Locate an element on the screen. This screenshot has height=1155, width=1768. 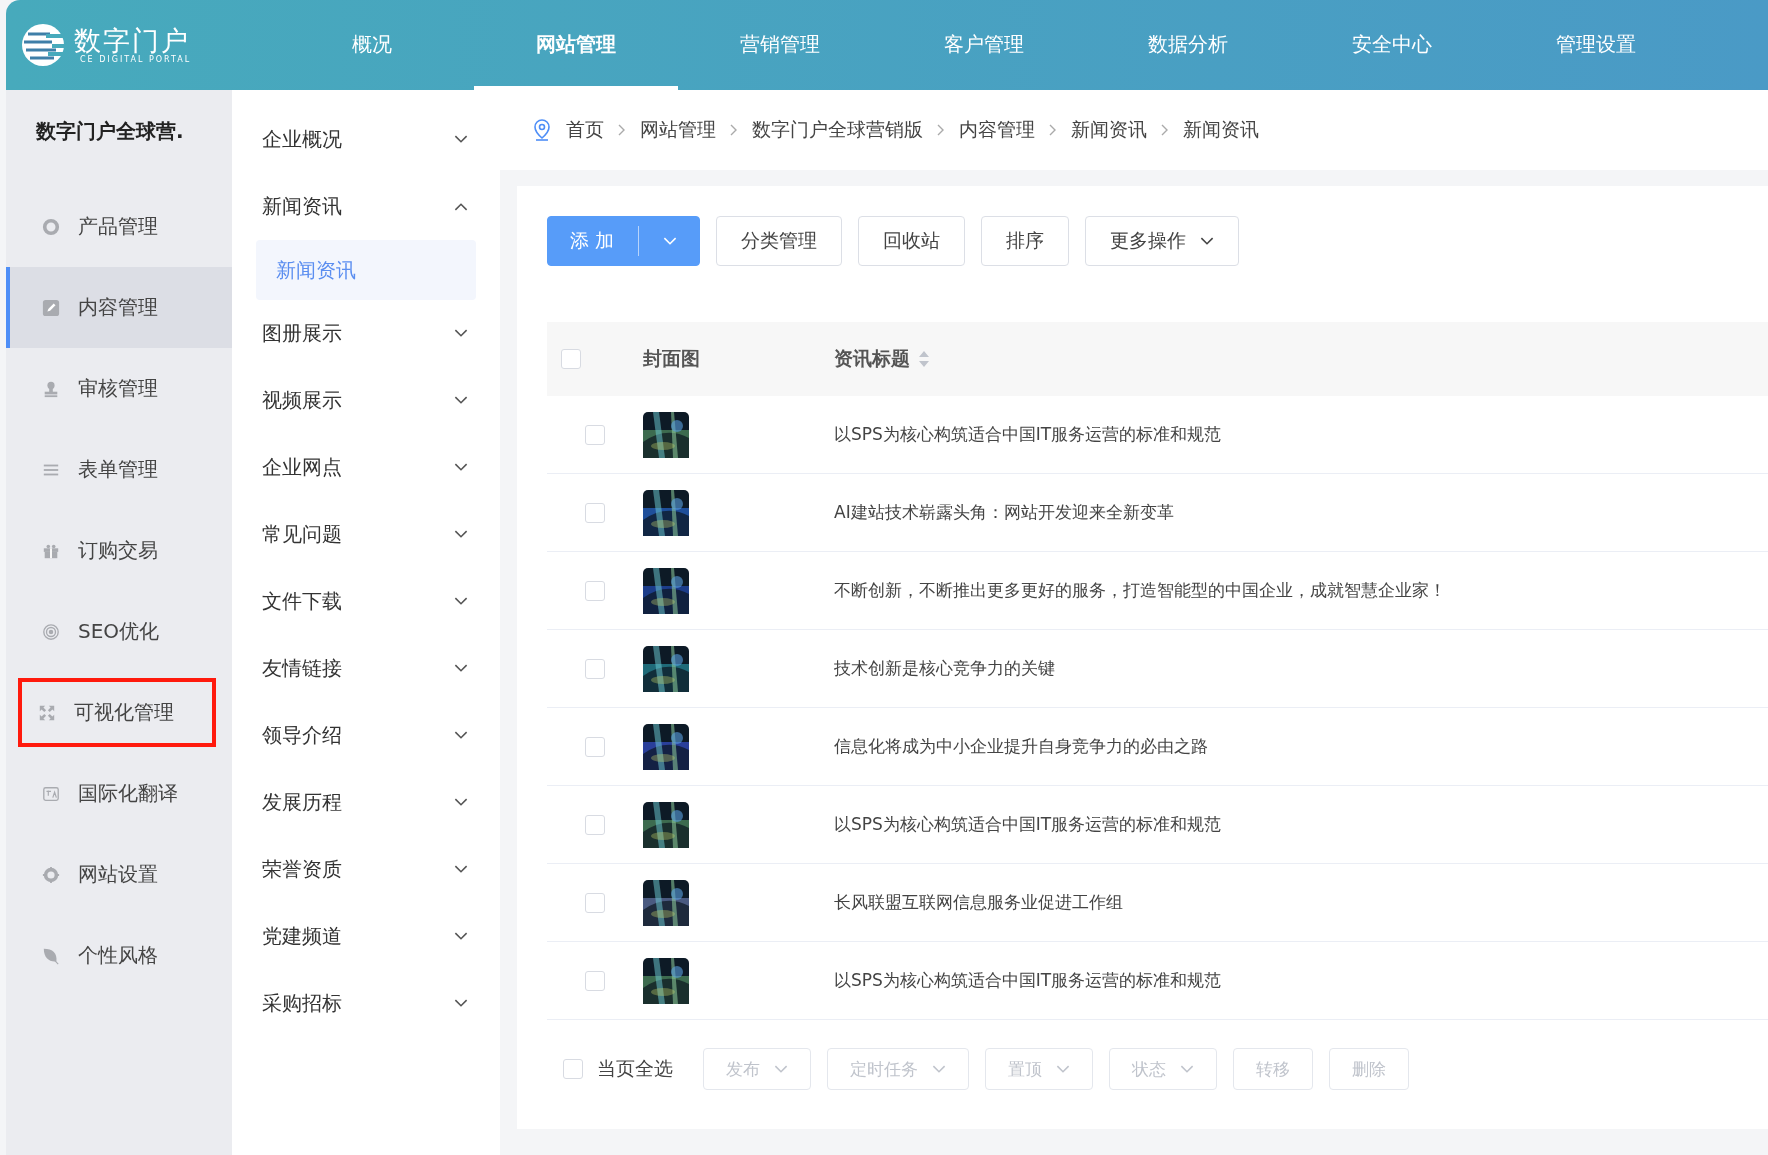
sidebar-item: 表单管理 is located at coordinates (119, 469).